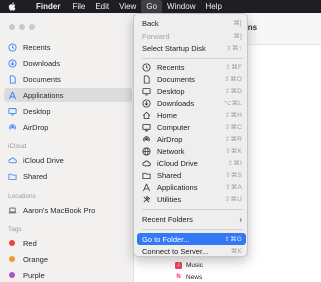 The height and width of the screenshot is (282, 321). Describe the element at coordinates (152, 6) in the screenshot. I see `menu-go: Go` at that location.